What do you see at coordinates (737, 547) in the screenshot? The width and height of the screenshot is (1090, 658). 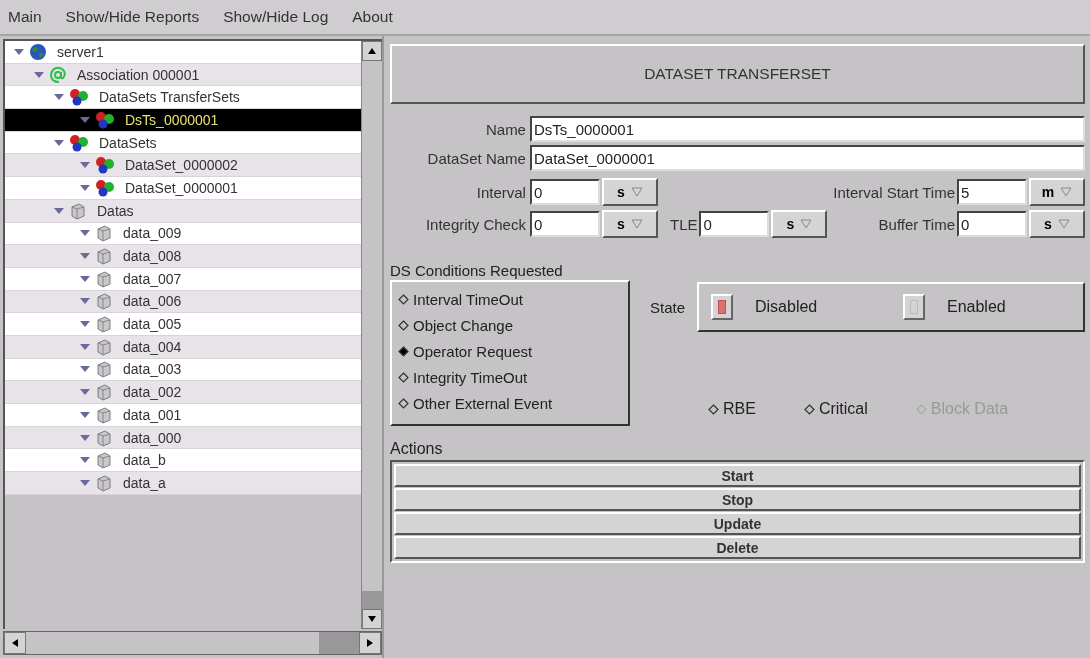 I see `action-button: Delete` at bounding box center [737, 547].